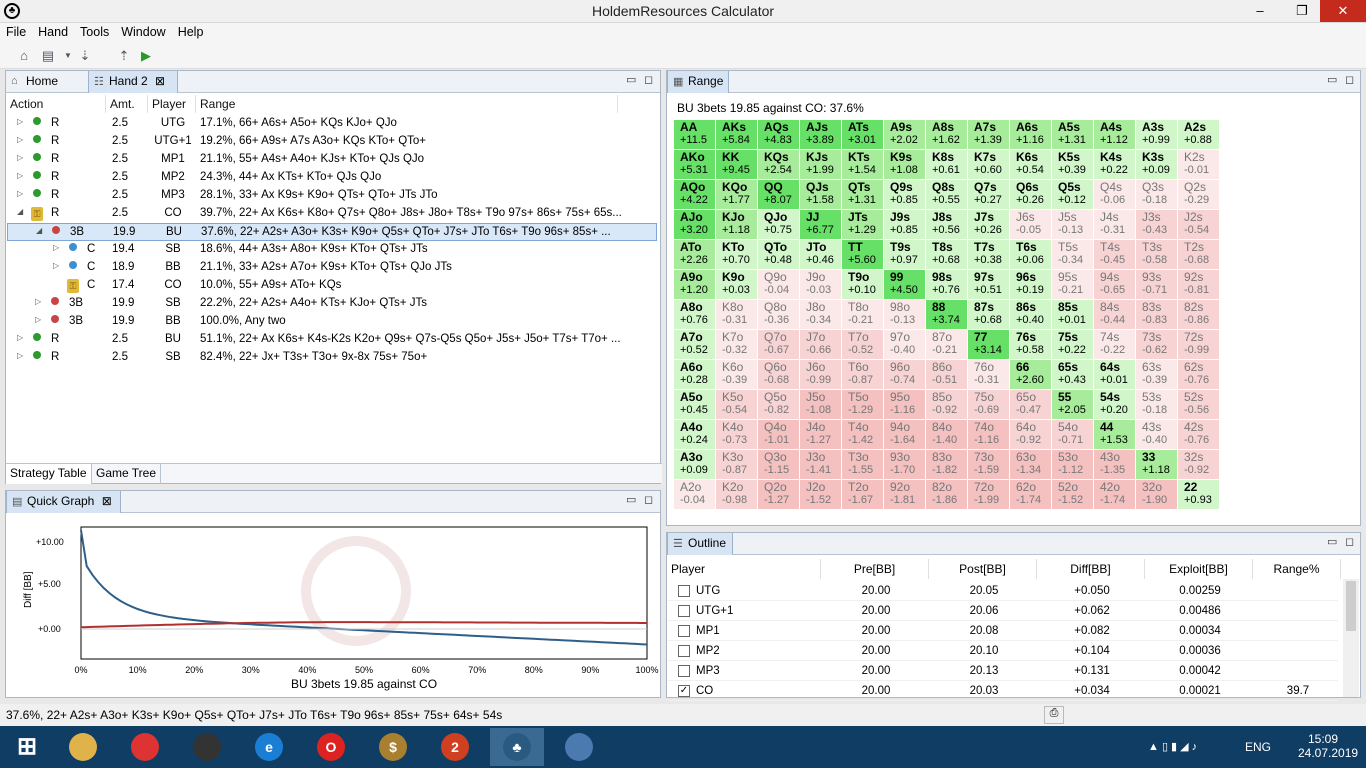 The image size is (1366, 768). What do you see at coordinates (695, 285) in the screenshot?
I see `range-cell: A9o +1.20` at bounding box center [695, 285].